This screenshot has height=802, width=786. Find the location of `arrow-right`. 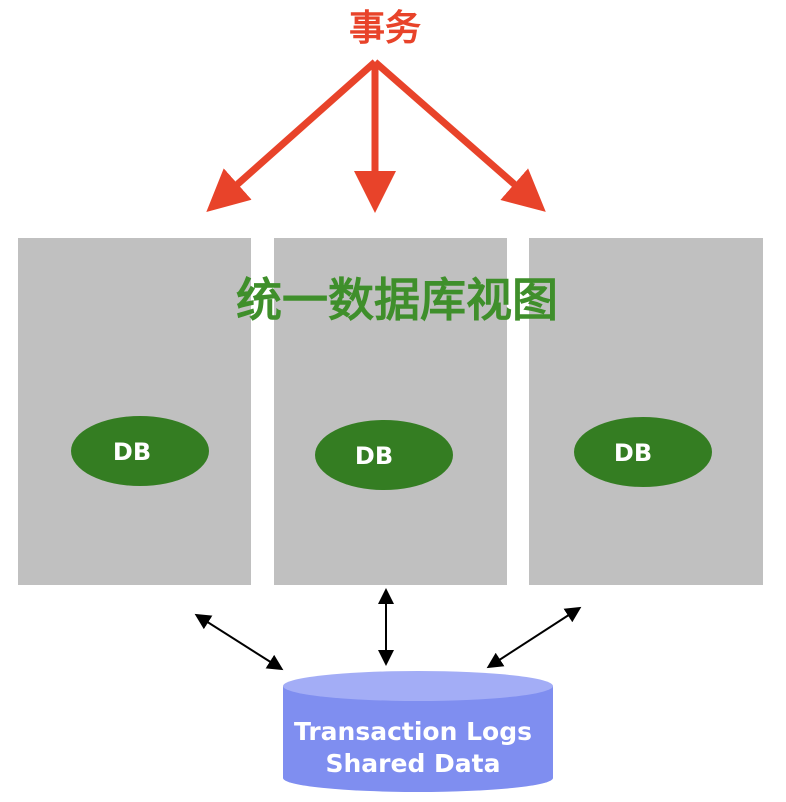

arrow-right is located at coordinates (459, 135).